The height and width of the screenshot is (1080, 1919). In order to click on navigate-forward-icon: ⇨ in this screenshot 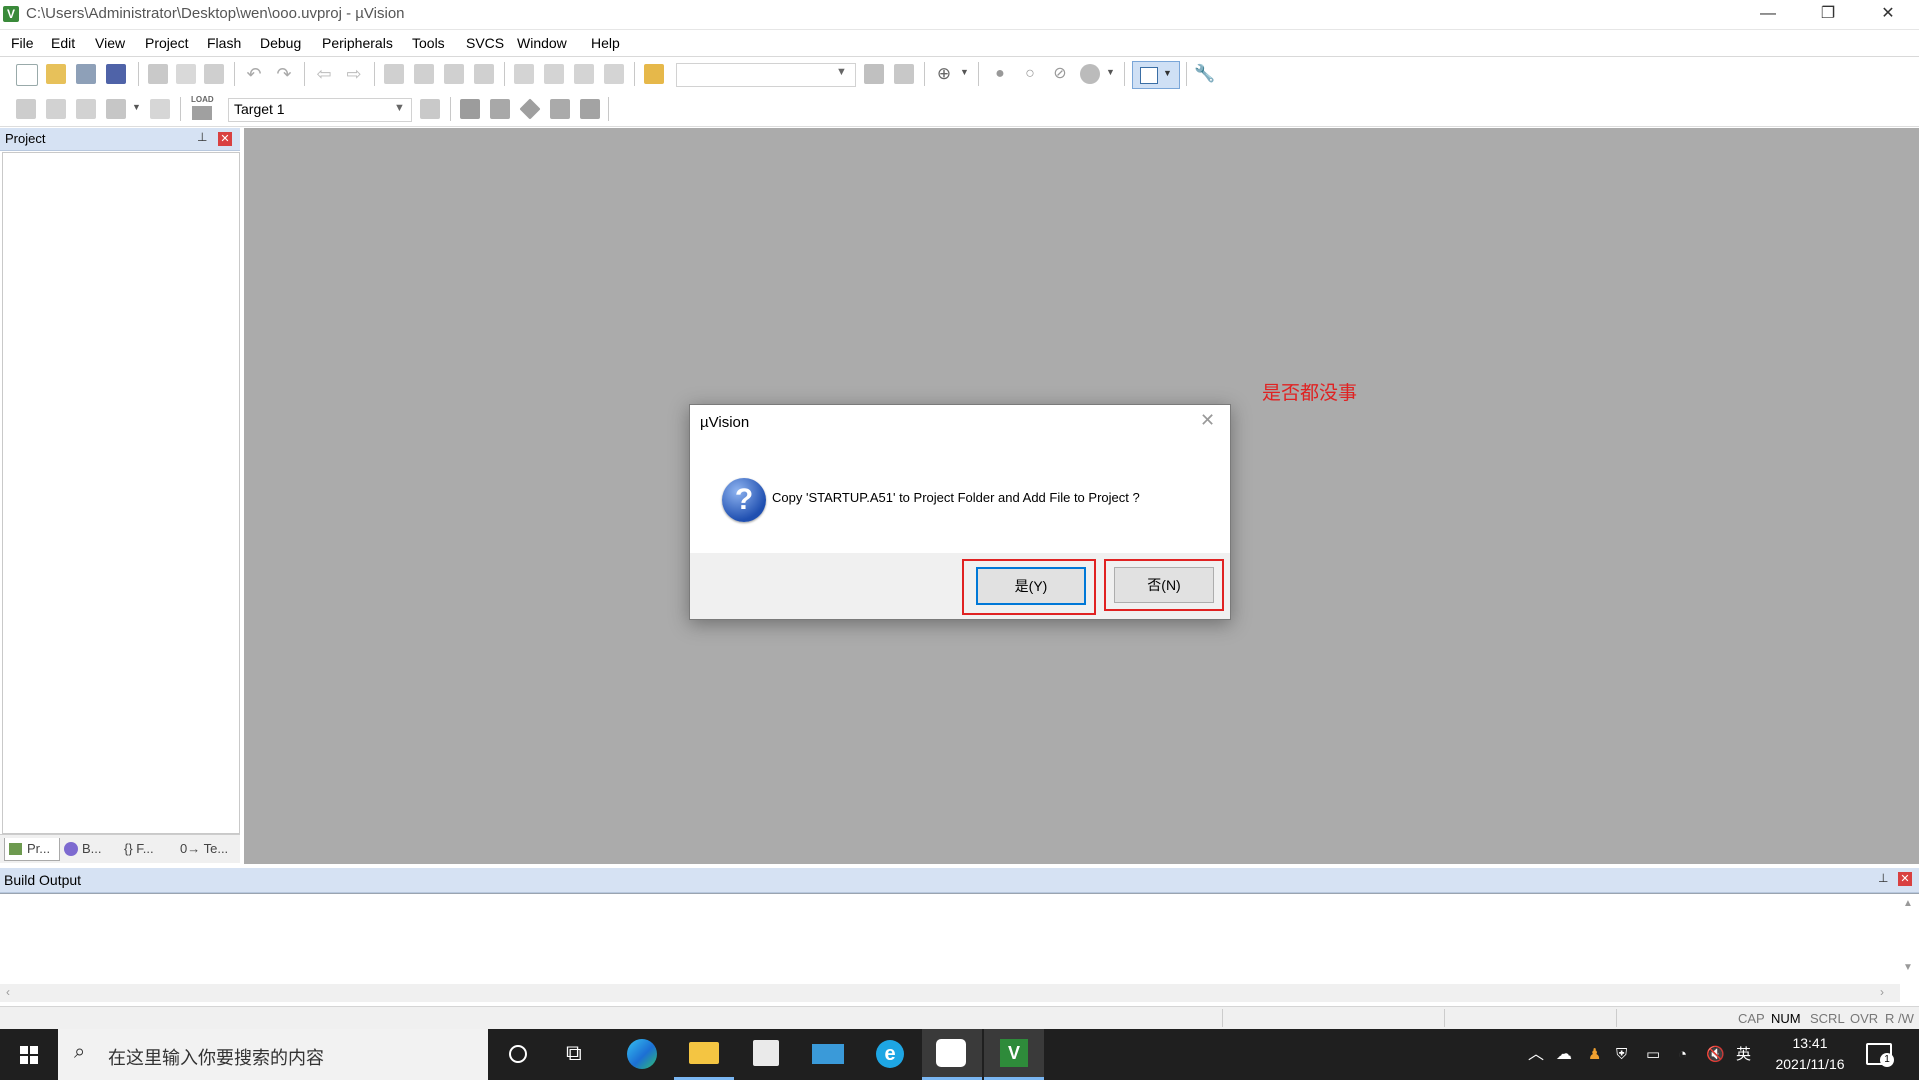, I will do `click(354, 74)`.